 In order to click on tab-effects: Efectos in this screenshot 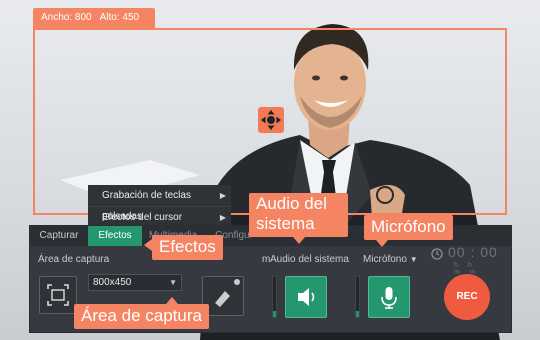, I will do `click(115, 236)`.